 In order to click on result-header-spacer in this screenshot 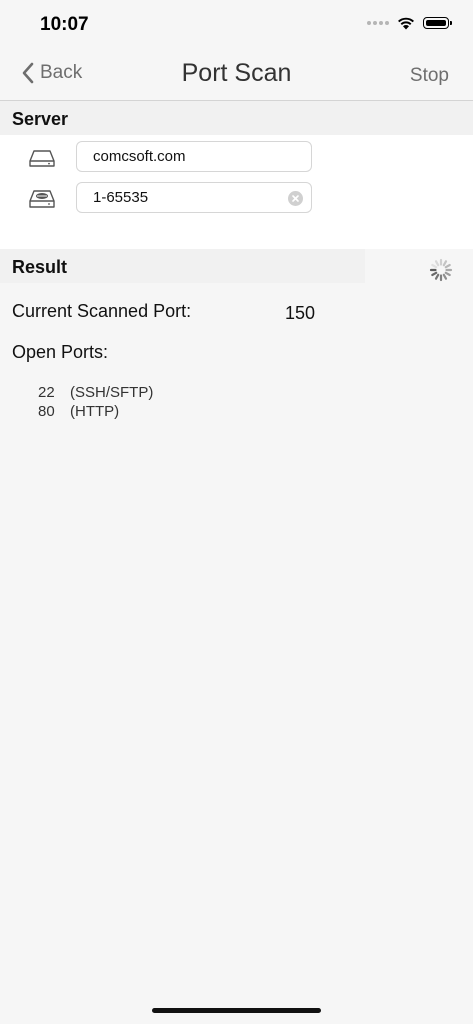, I will do `click(419, 266)`.